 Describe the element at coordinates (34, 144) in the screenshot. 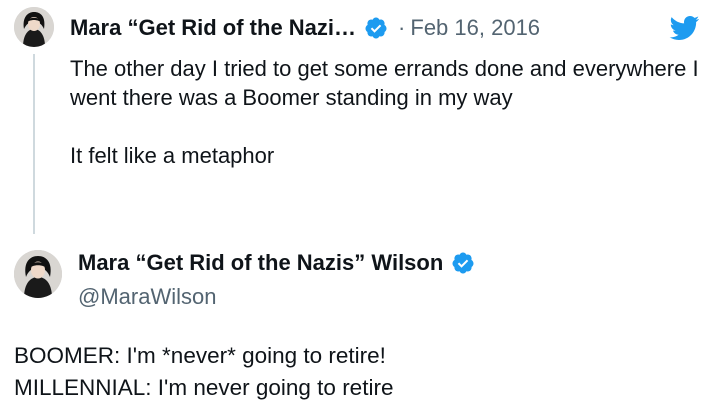

I see `thread-connector-line` at that location.